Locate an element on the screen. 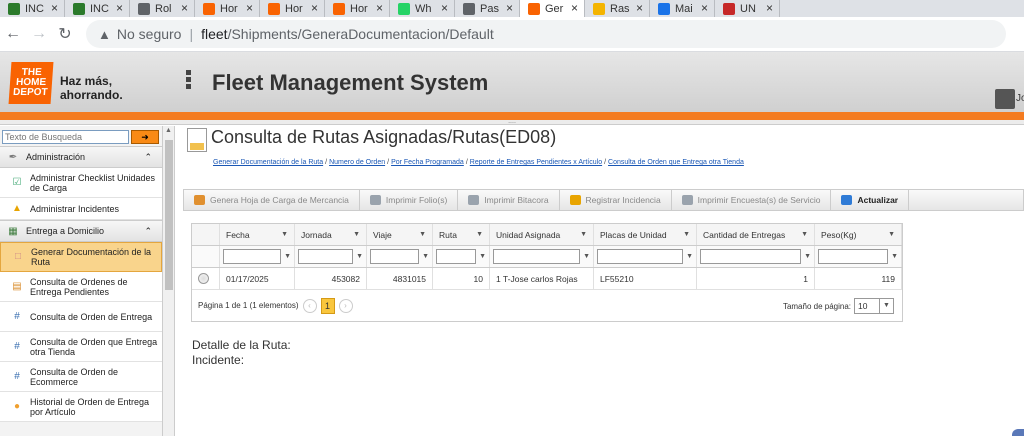  toolbar-button: Imprimir Bitacora is located at coordinates (509, 200).